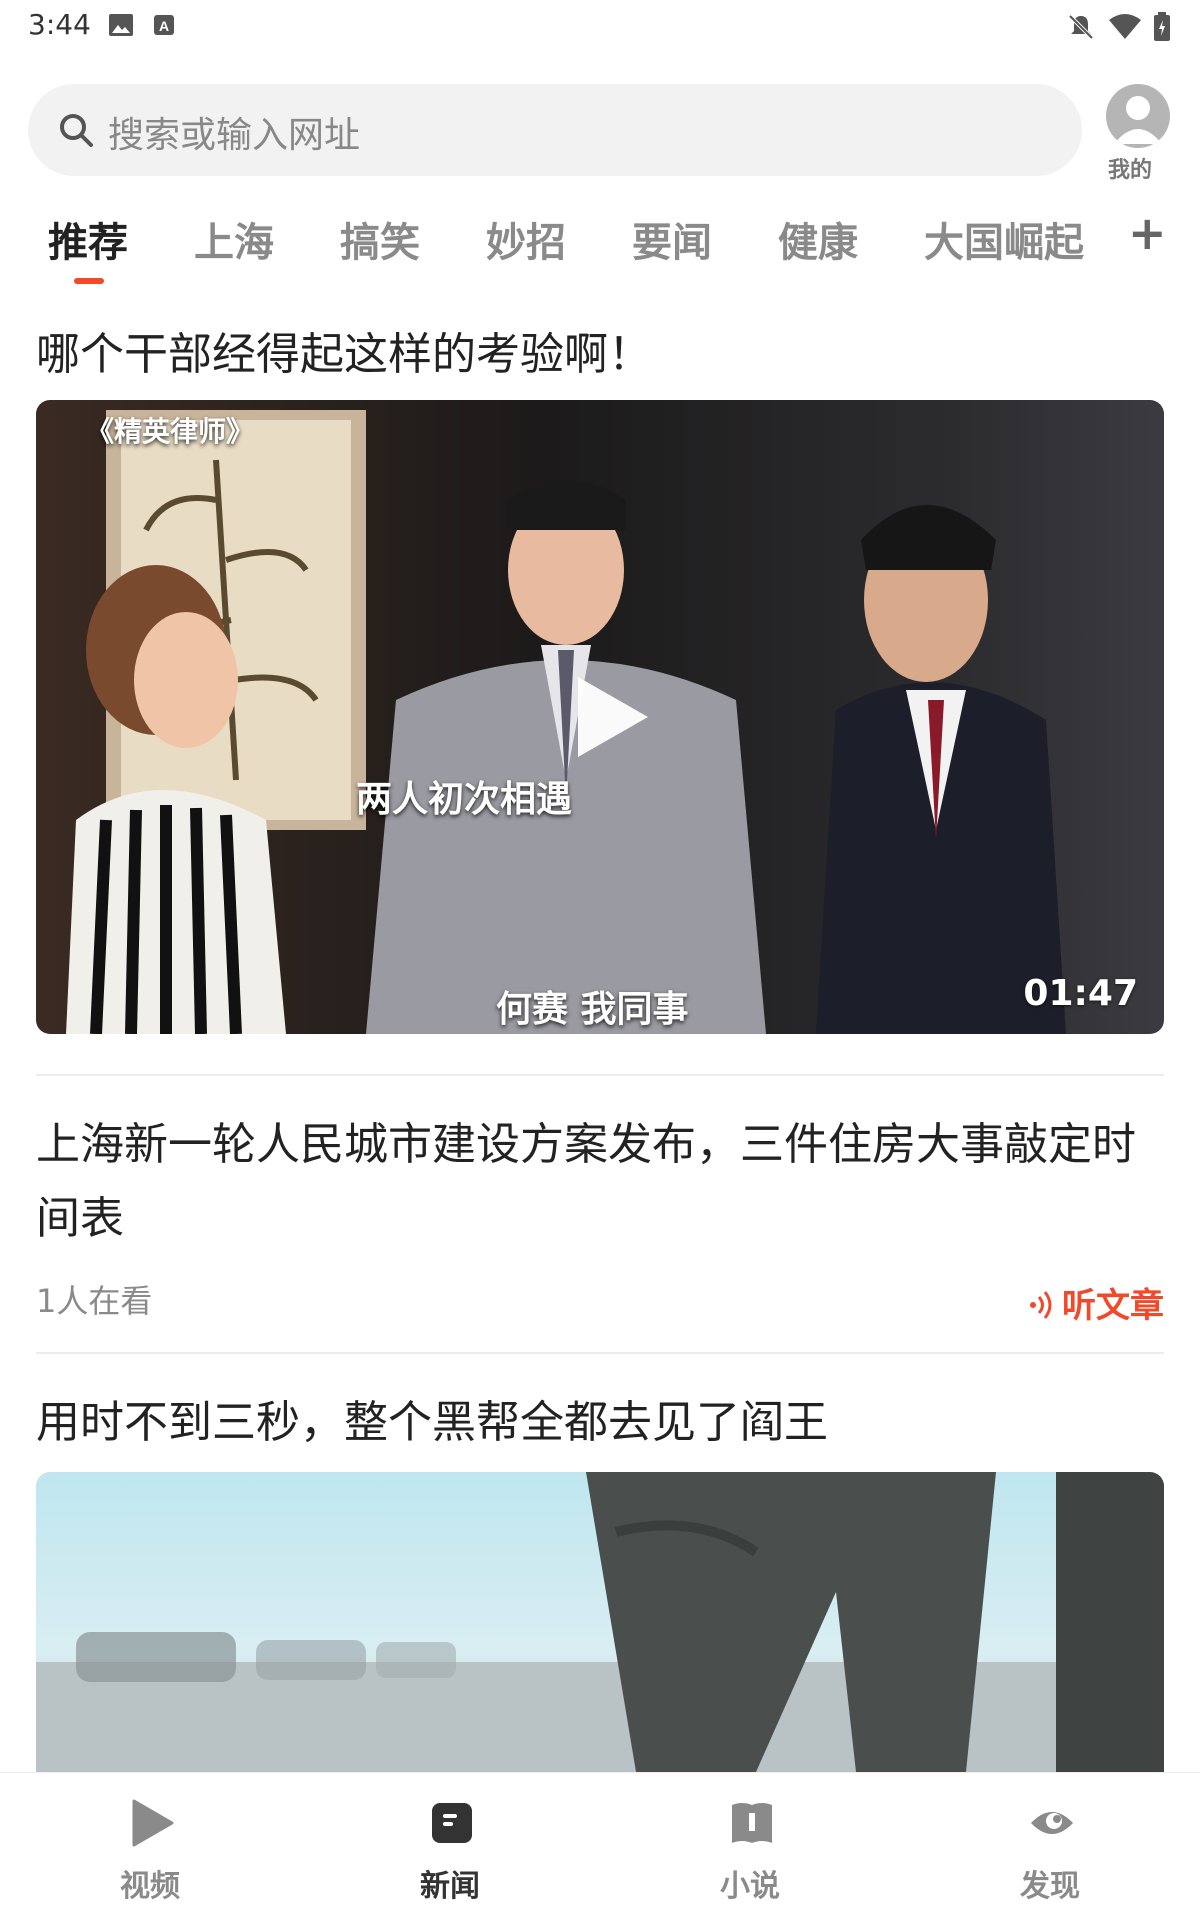  Describe the element at coordinates (170, 431) in the screenshot. I see `video-watermark: 《精英律师》` at that location.